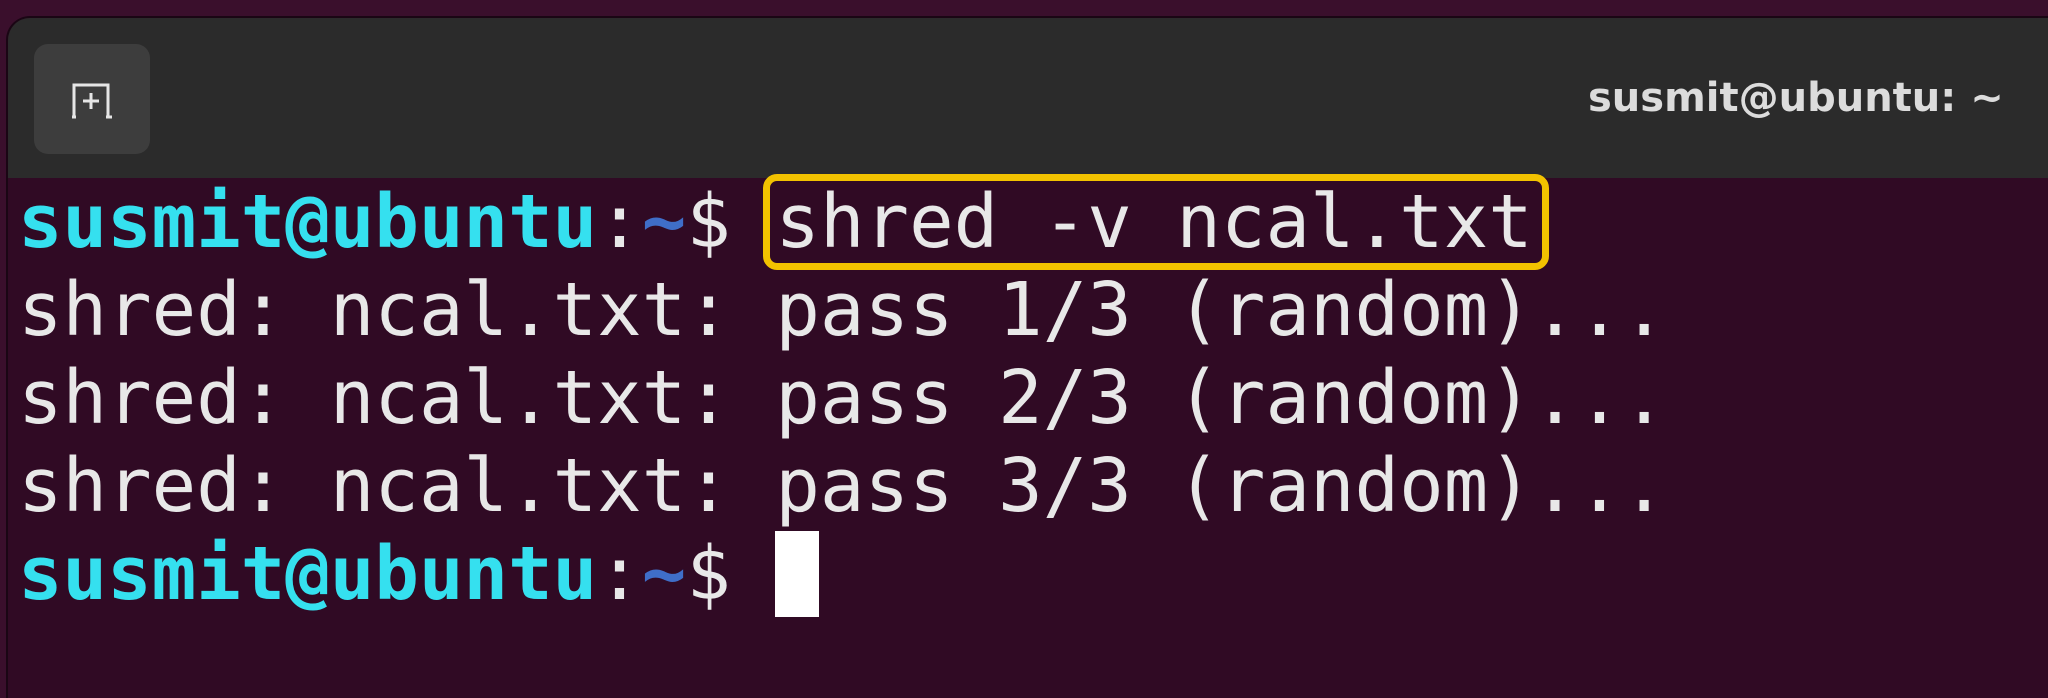 This screenshot has width=2048, height=698. I want to click on new-tab-icon, so click(92, 101).